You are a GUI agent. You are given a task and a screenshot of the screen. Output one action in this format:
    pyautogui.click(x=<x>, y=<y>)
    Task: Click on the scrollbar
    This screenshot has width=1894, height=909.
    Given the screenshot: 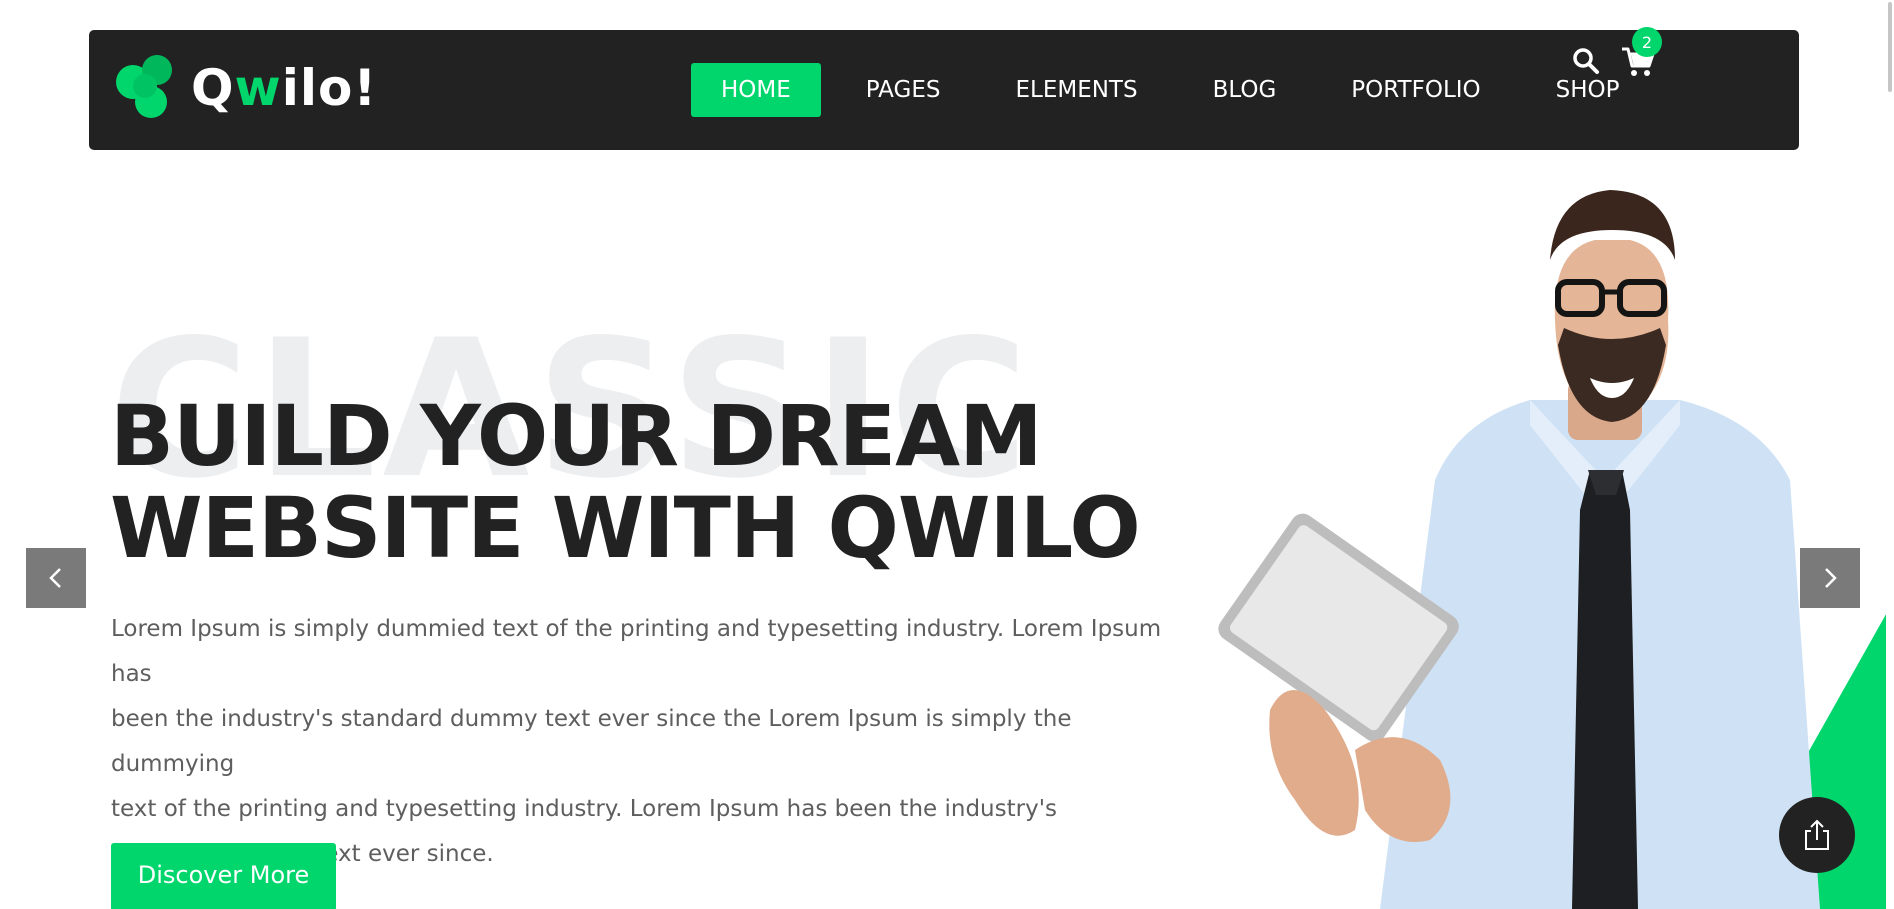 What is the action you would take?
    pyautogui.click(x=1890, y=454)
    